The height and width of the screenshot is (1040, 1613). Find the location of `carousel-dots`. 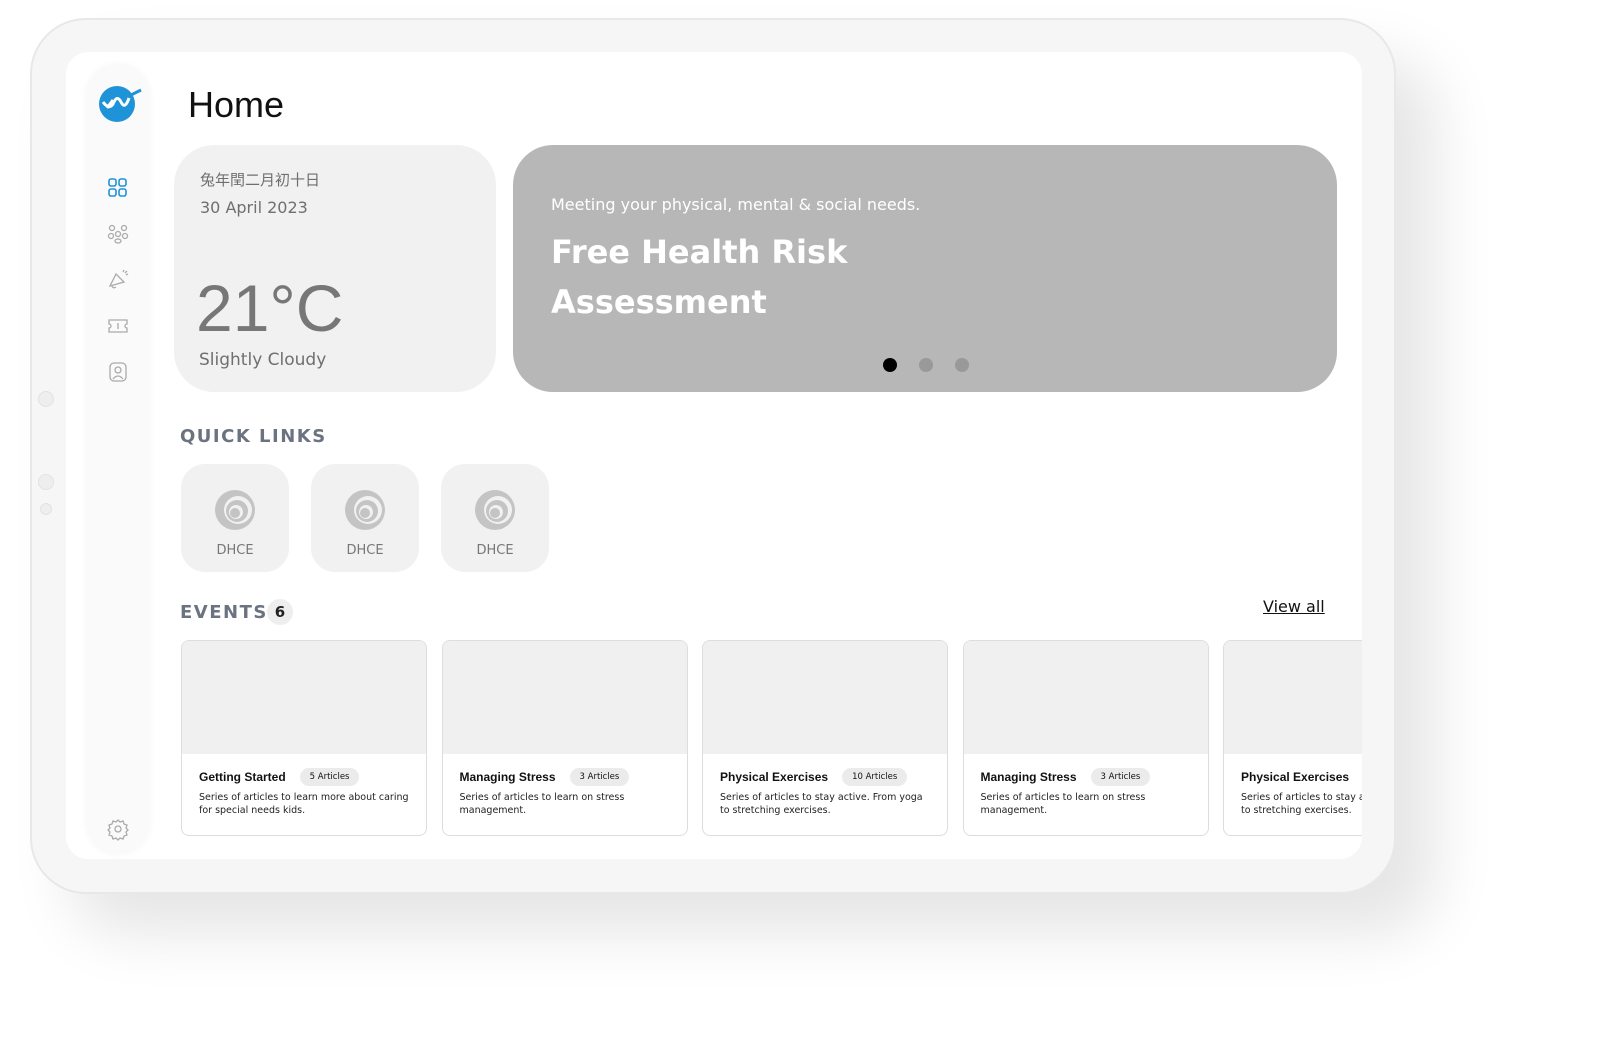

carousel-dots is located at coordinates (926, 365).